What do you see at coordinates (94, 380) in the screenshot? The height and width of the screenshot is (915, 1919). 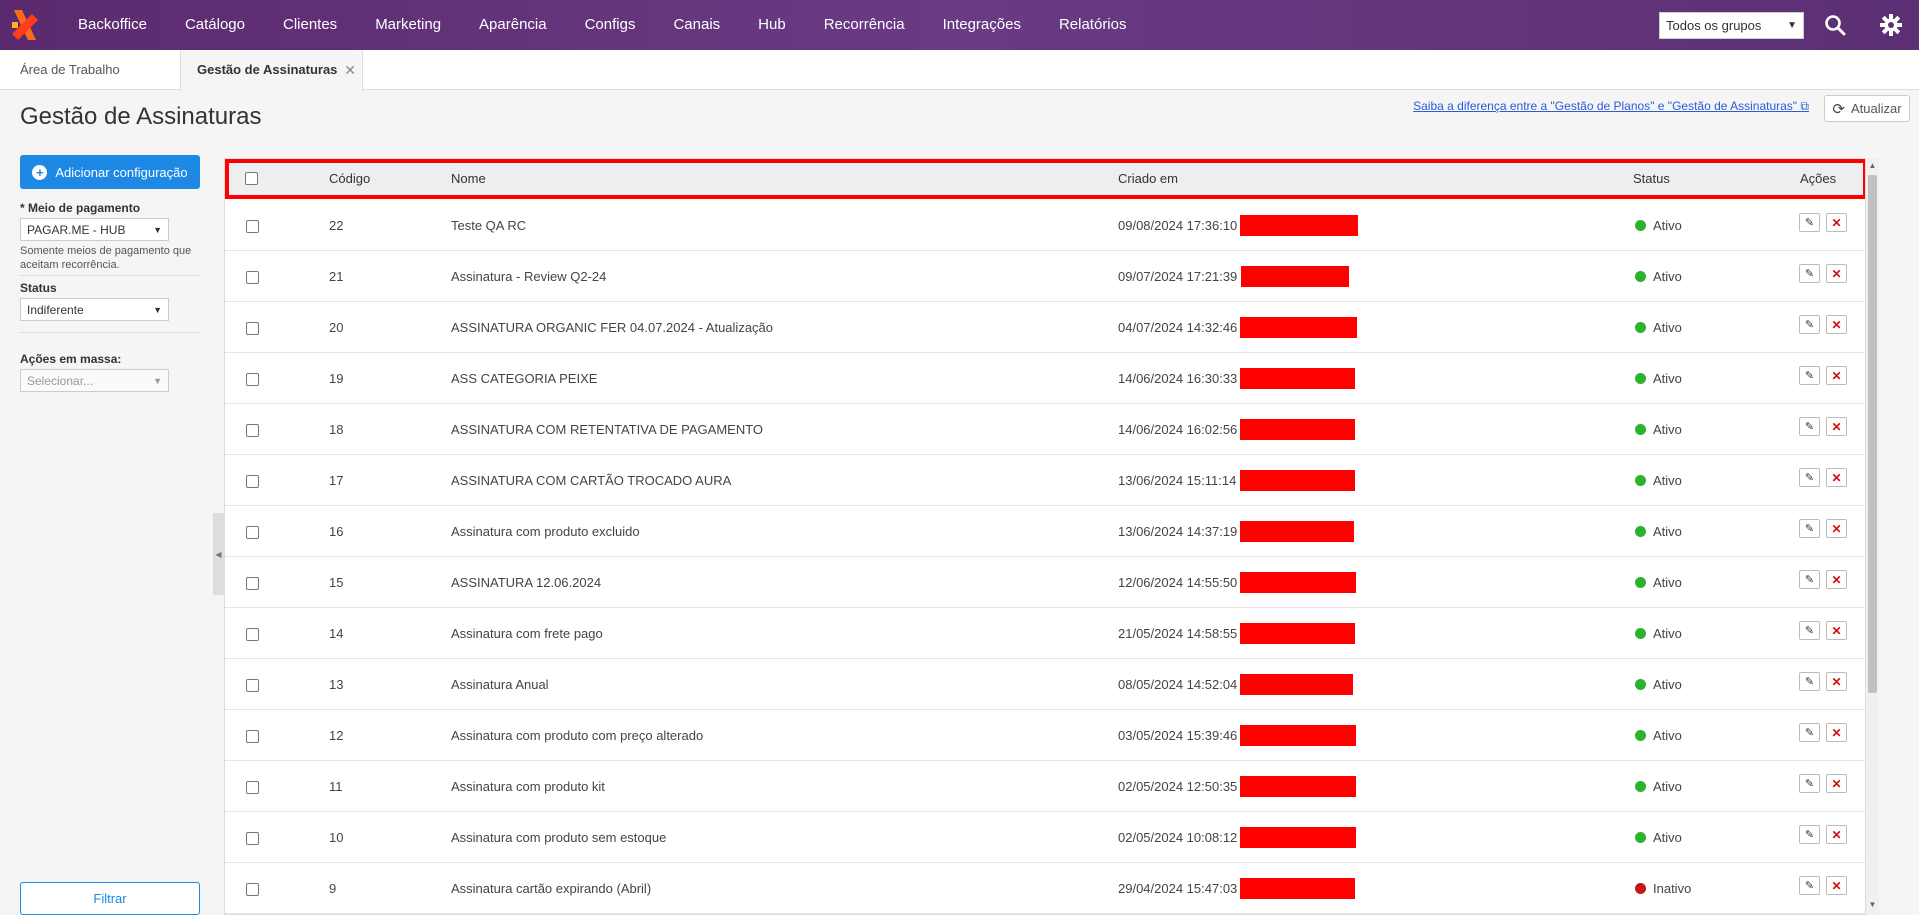 I see `bulk-actions-select: Selecionar... ▼` at bounding box center [94, 380].